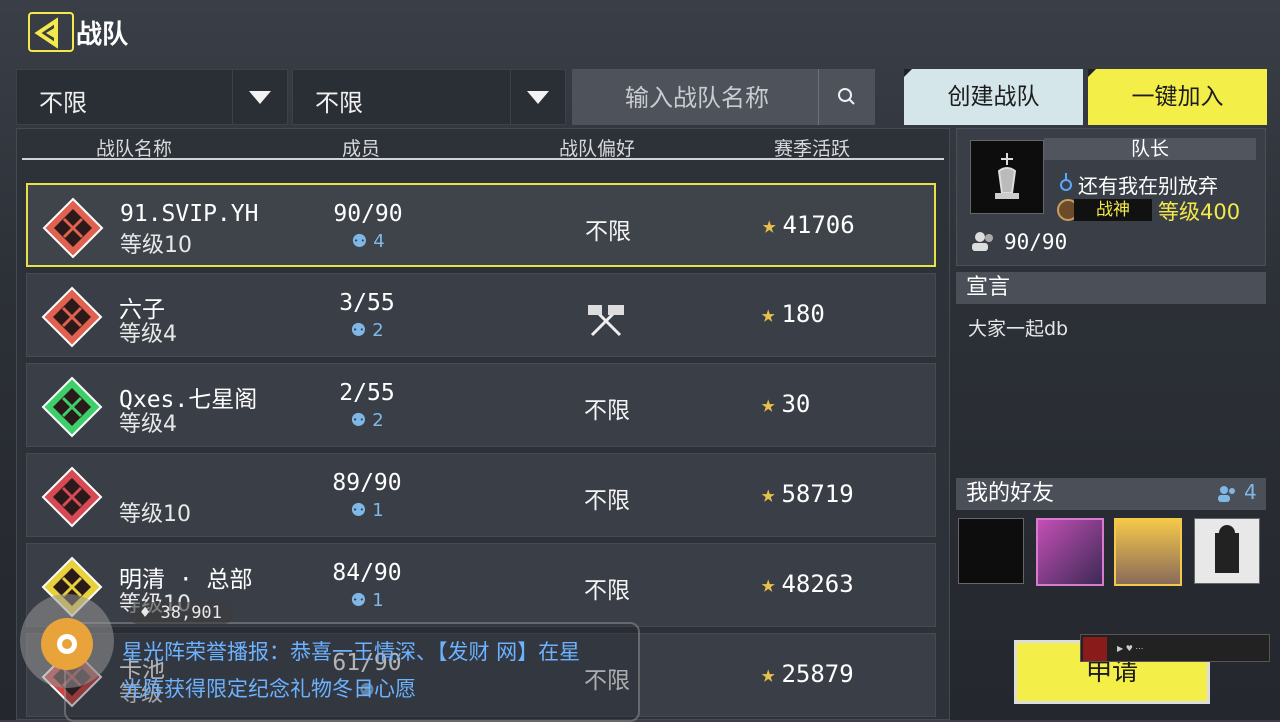 The image size is (1280, 722). I want to click on team-members: 89/90, so click(367, 483).